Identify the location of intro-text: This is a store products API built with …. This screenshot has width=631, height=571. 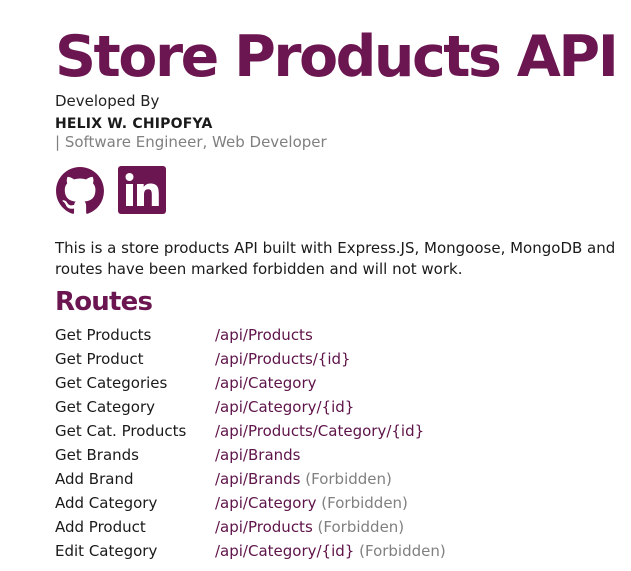
(343, 259).